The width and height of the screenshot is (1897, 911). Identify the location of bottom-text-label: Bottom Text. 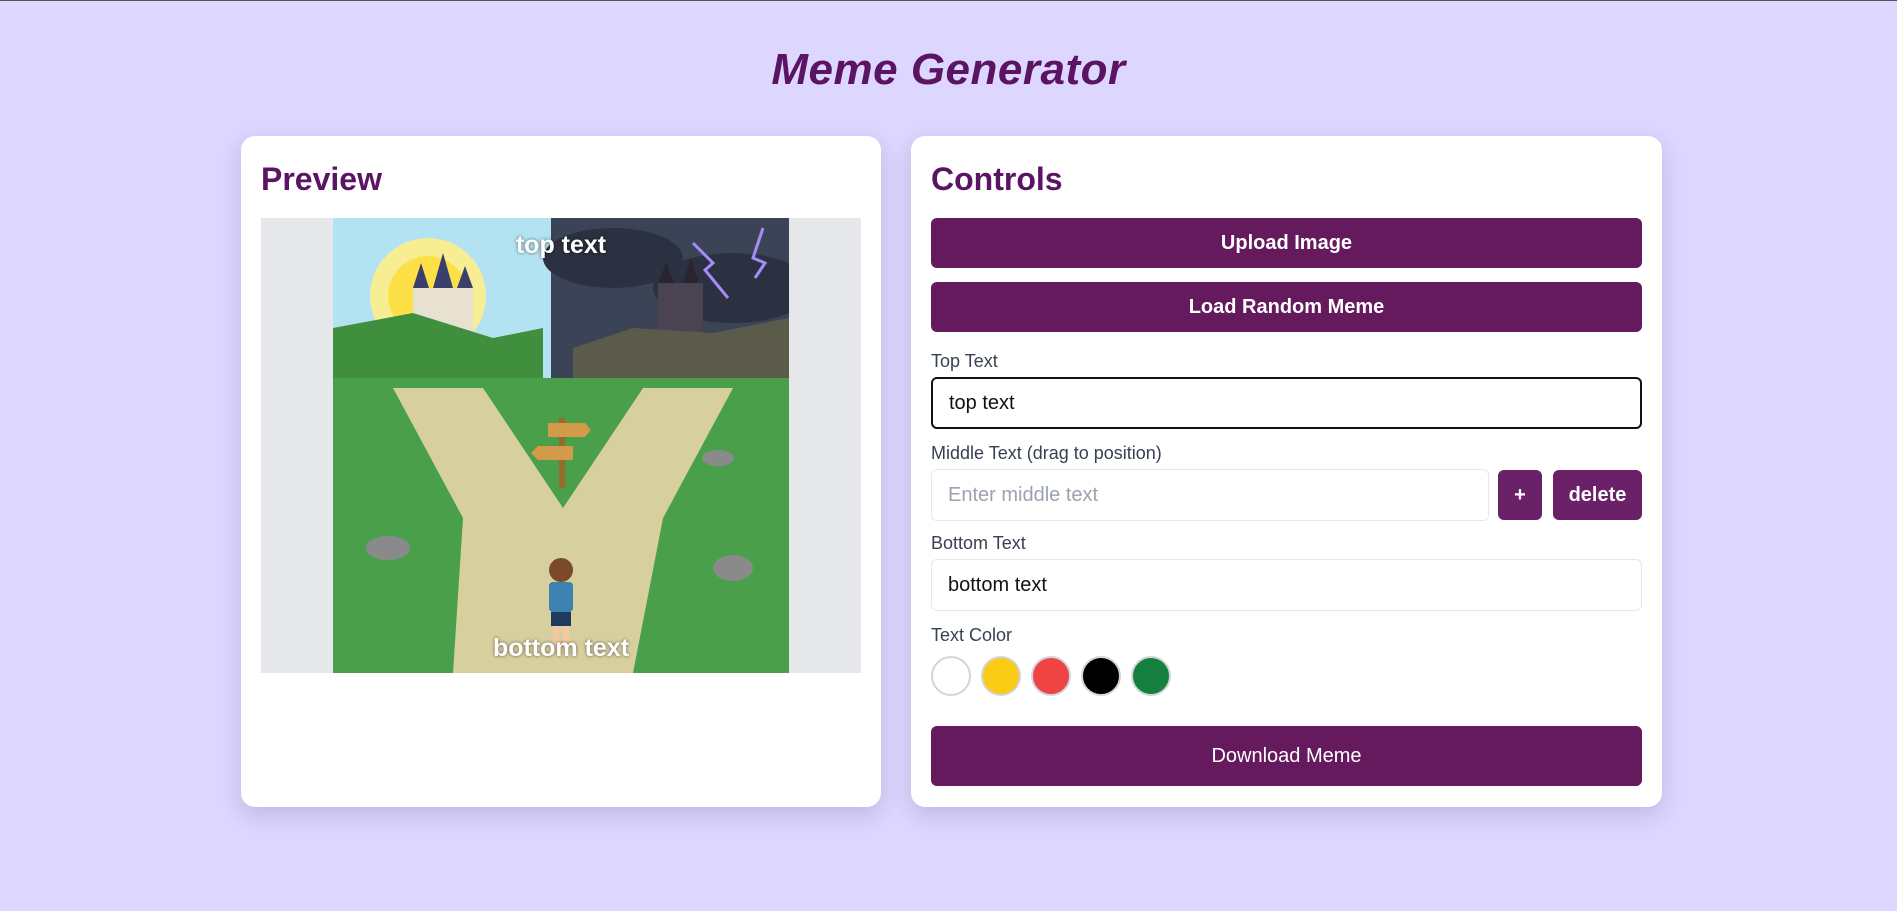
(978, 543).